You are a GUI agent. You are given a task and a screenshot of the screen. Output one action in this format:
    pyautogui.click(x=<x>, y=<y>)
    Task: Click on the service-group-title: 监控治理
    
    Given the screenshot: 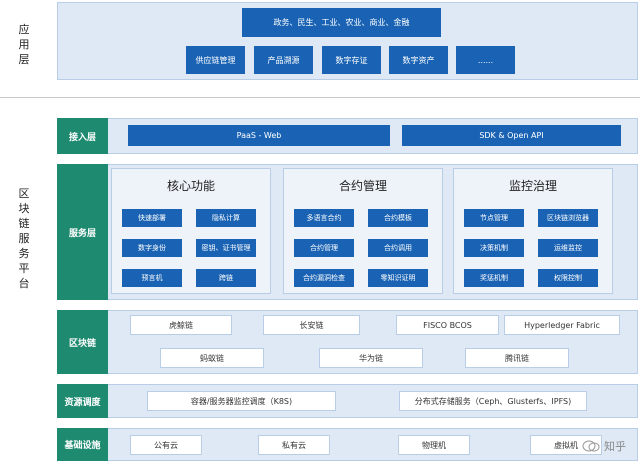 What is the action you would take?
    pyautogui.click(x=532, y=186)
    